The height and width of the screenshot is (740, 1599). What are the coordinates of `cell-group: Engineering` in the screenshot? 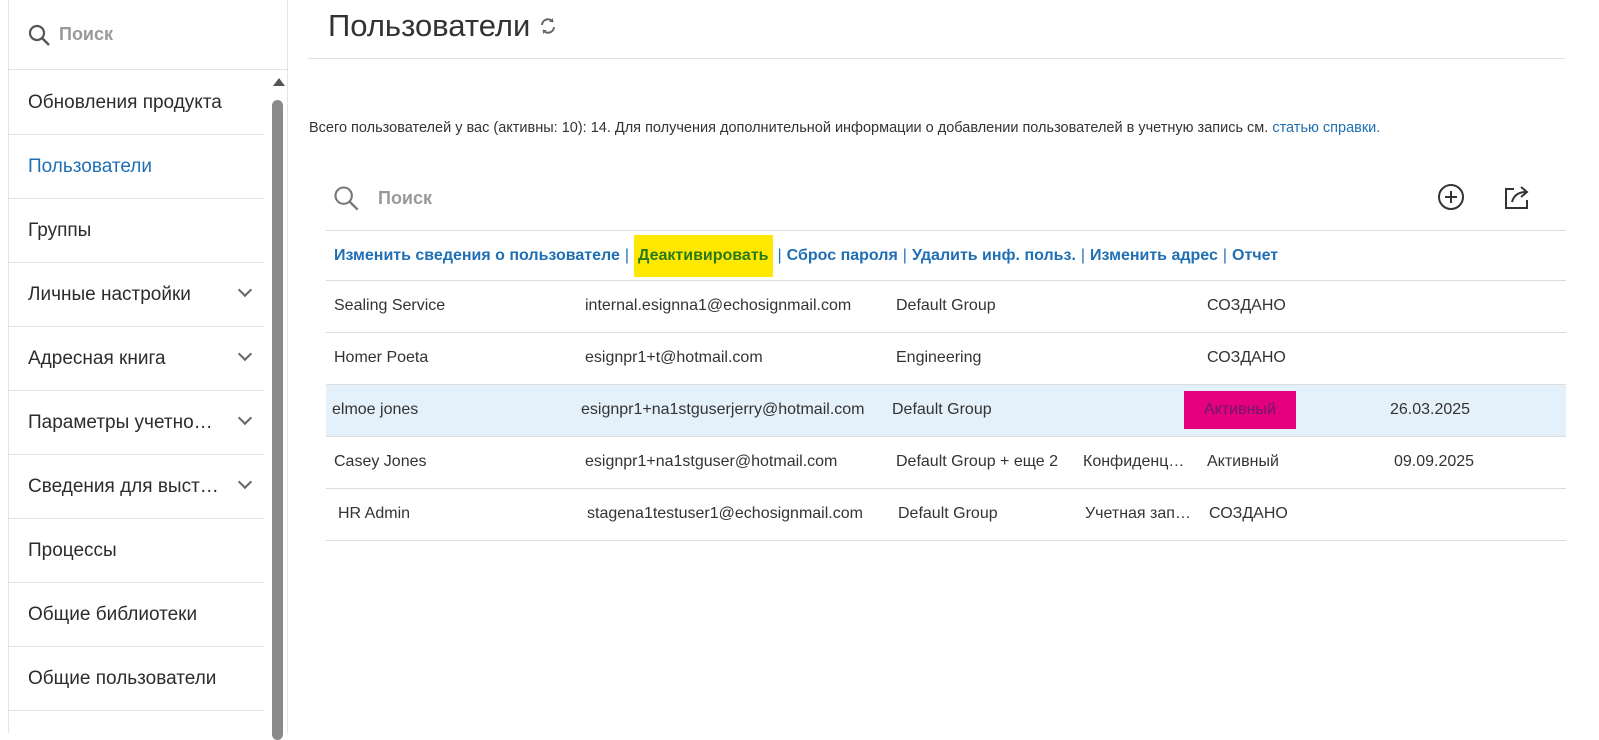 It's located at (939, 357).